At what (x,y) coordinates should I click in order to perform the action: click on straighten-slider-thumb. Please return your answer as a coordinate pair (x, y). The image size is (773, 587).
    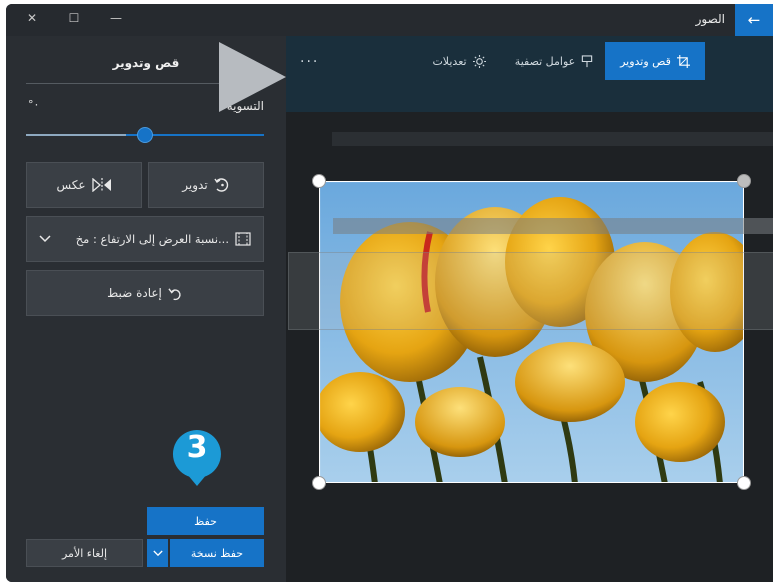
    Looking at the image, I should click on (145, 135).